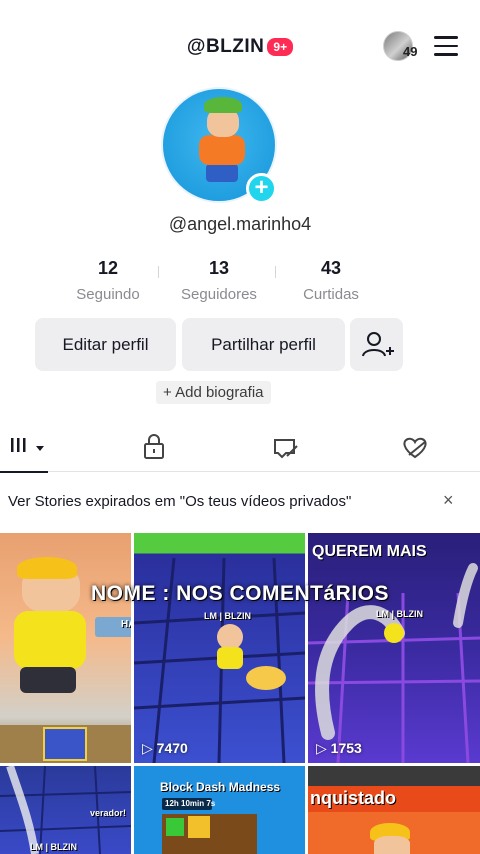 This screenshot has width=480, height=854. What do you see at coordinates (126, 624) in the screenshot?
I see `video-label: HA` at bounding box center [126, 624].